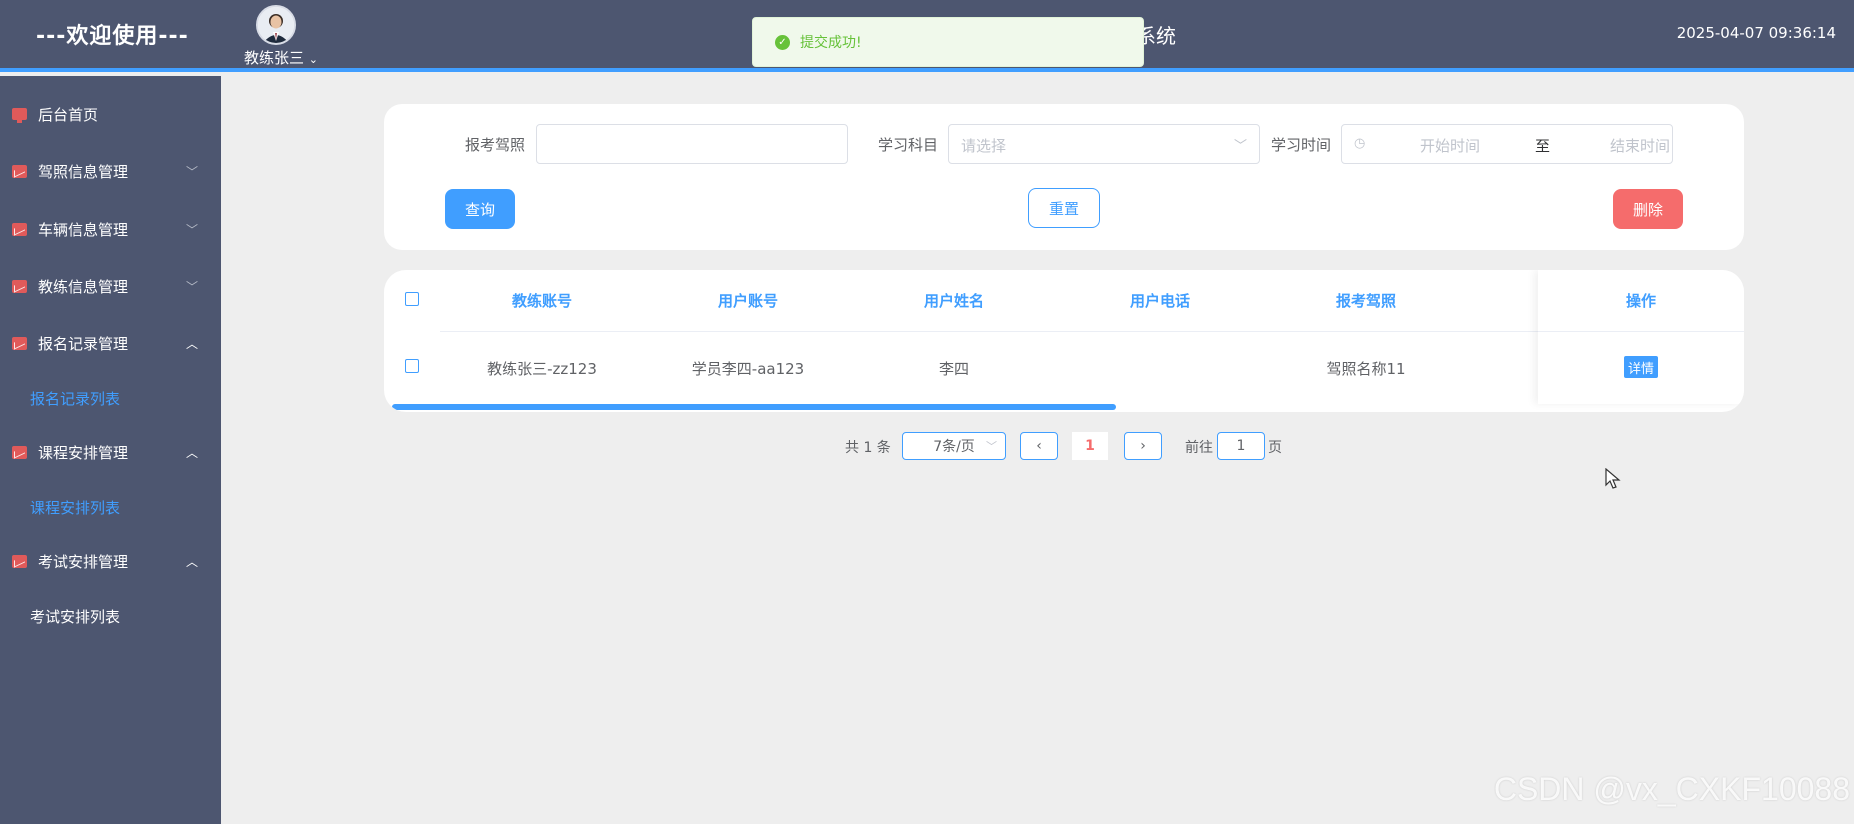 The width and height of the screenshot is (1854, 824). Describe the element at coordinates (1671, 789) in the screenshot. I see `watermark: CSDN @vx_CXKF10088` at that location.